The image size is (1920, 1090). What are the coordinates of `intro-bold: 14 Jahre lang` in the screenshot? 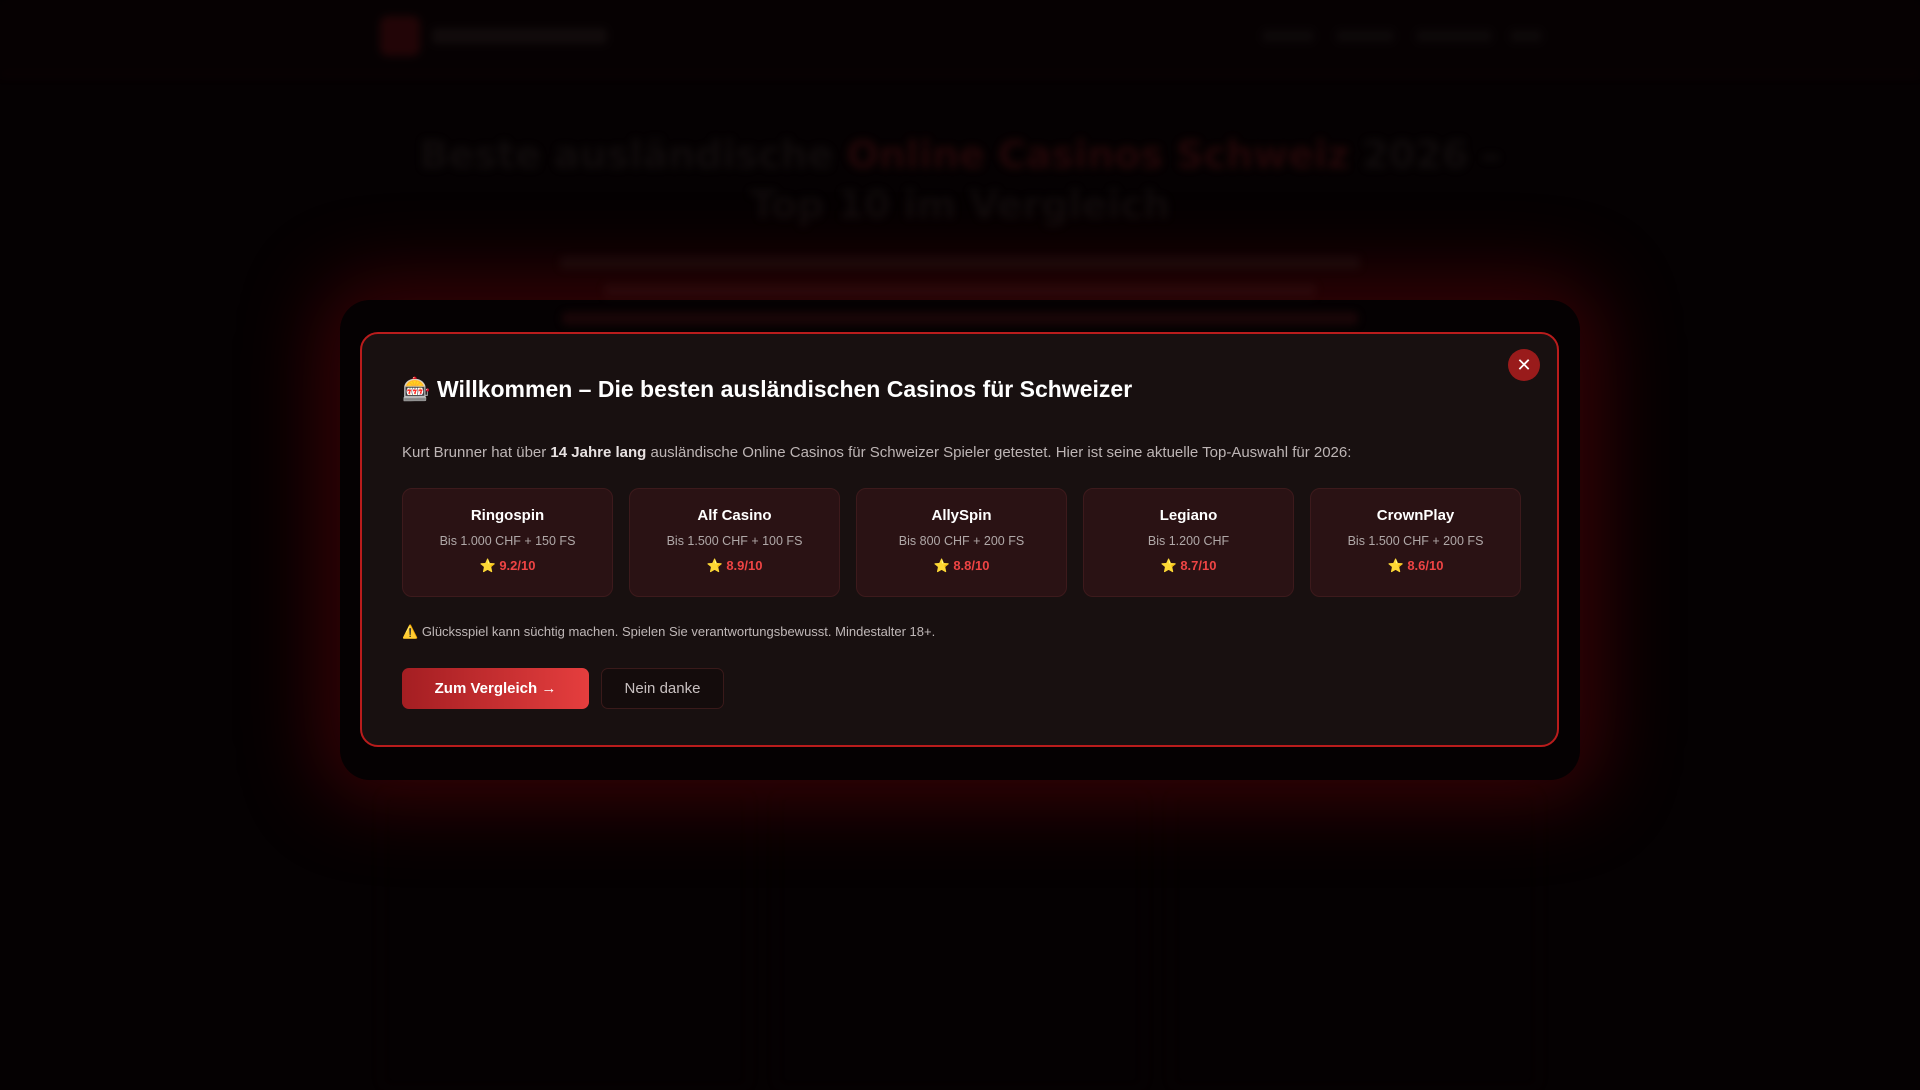 It's located at (598, 452).